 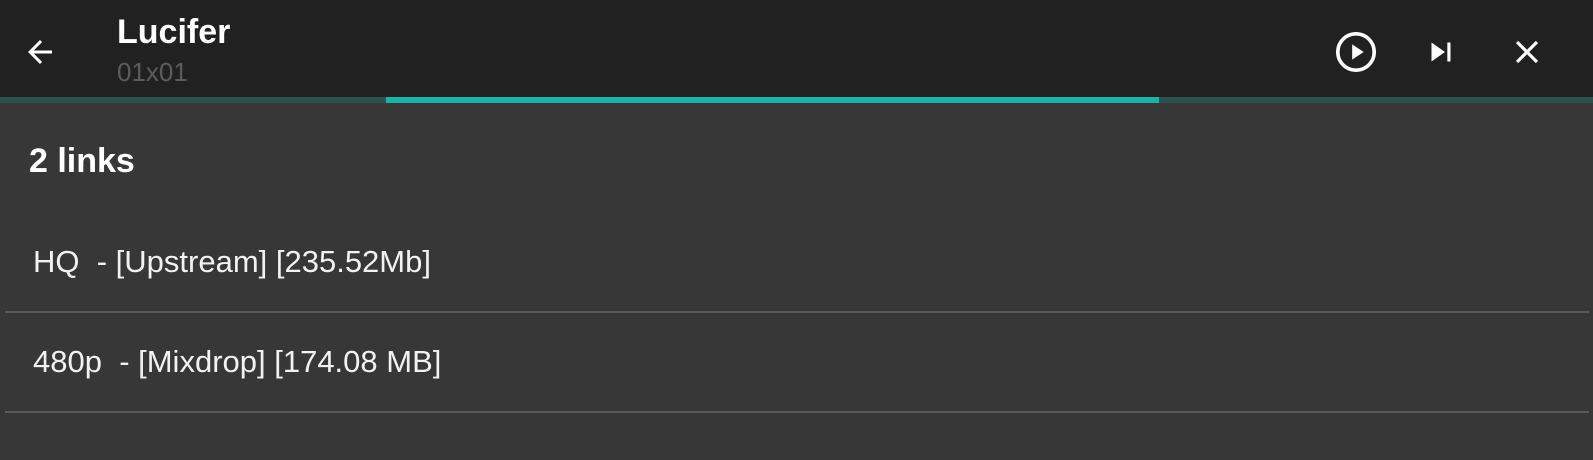 I want to click on arrow-left-icon, so click(x=40, y=52).